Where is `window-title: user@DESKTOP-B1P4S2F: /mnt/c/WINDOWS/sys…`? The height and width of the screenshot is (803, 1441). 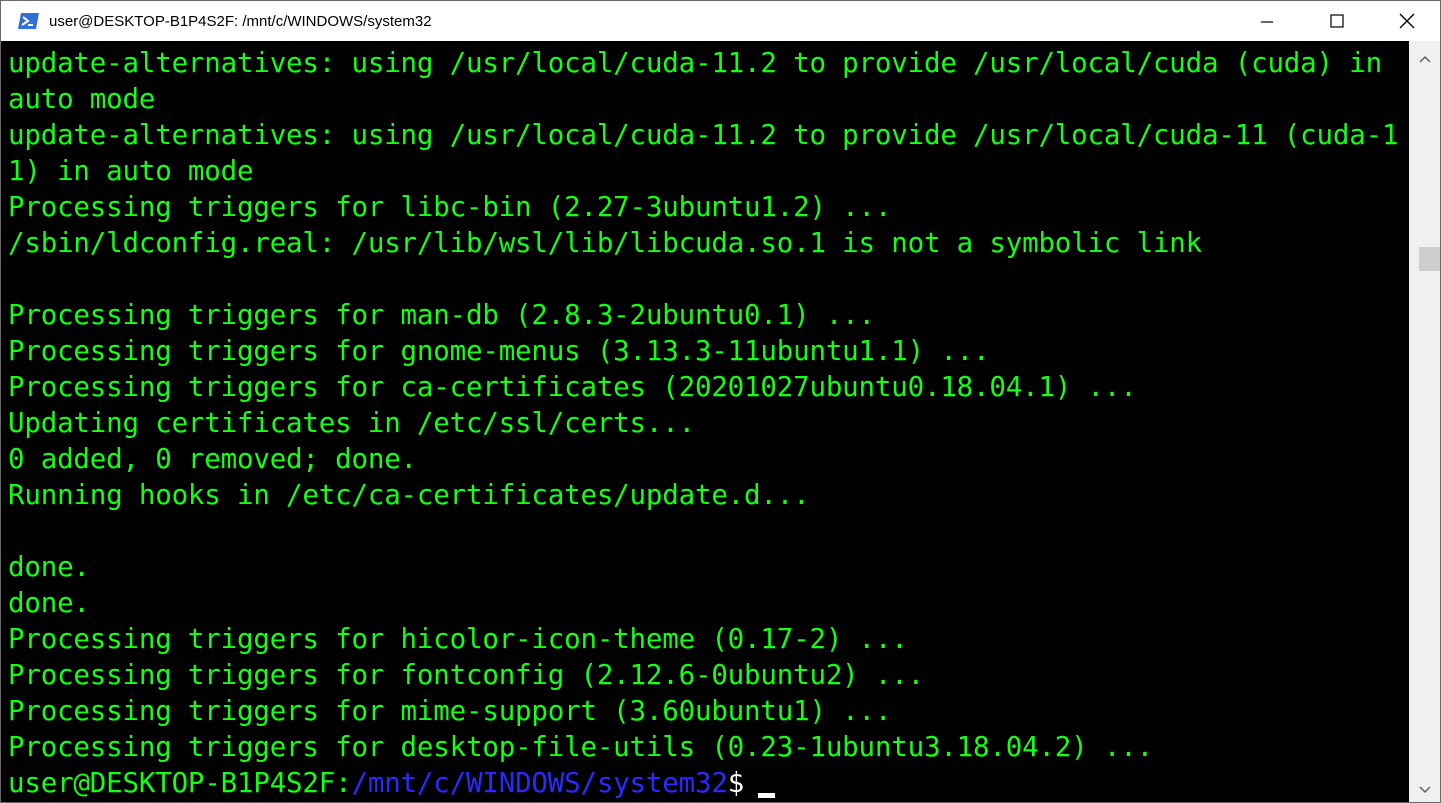 window-title: user@DESKTOP-B1P4S2F: /mnt/c/WINDOWS/sys… is located at coordinates (240, 21).